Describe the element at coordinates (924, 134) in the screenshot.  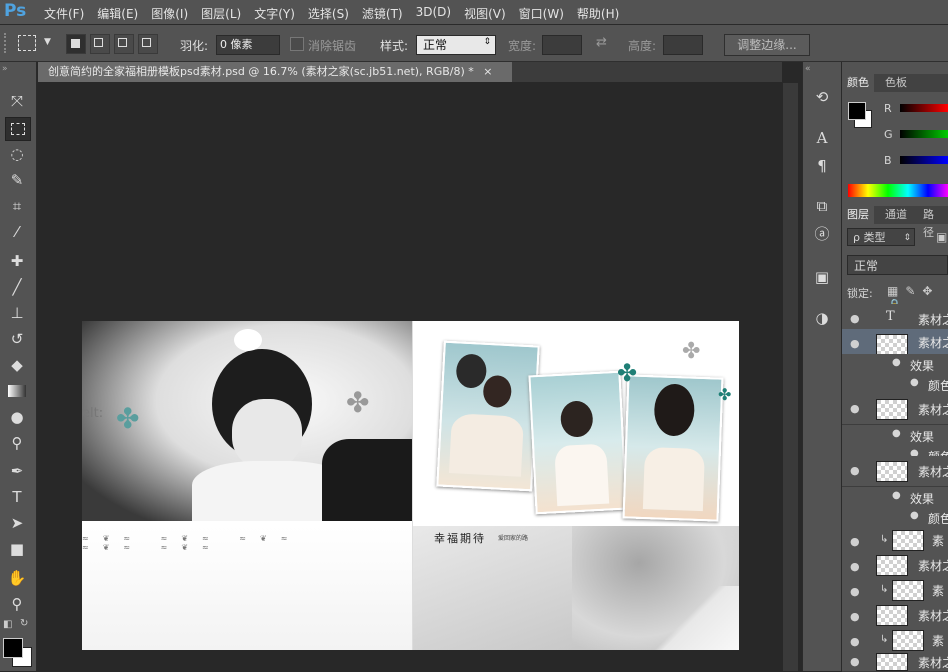
I see `channel-g-slider` at that location.